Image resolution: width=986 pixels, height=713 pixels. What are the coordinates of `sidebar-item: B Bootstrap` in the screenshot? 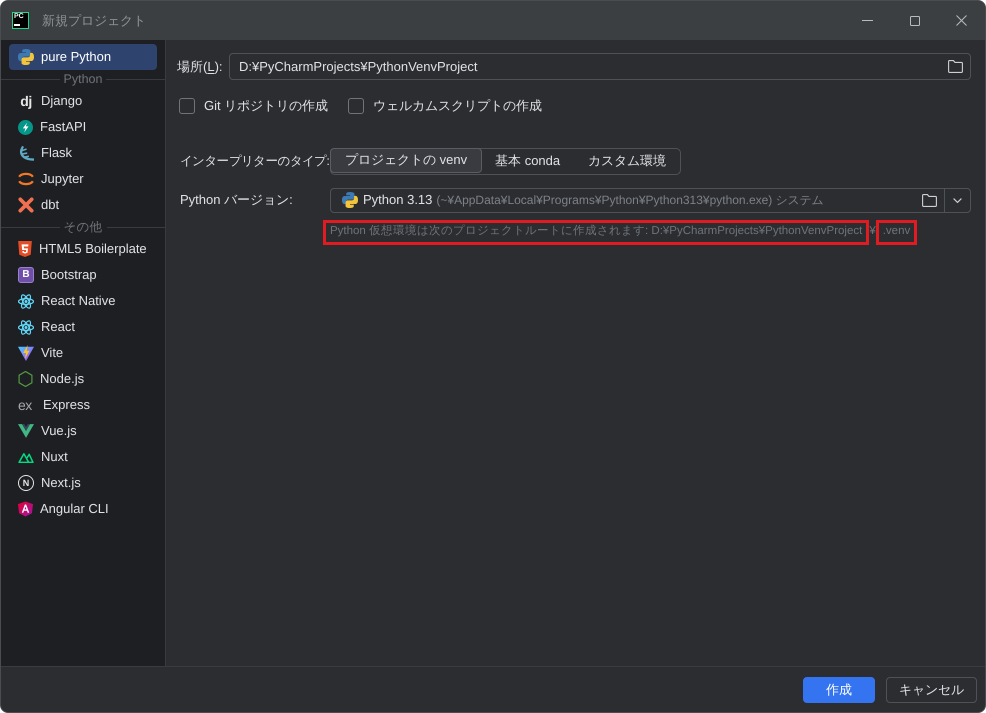 It's located at (83, 275).